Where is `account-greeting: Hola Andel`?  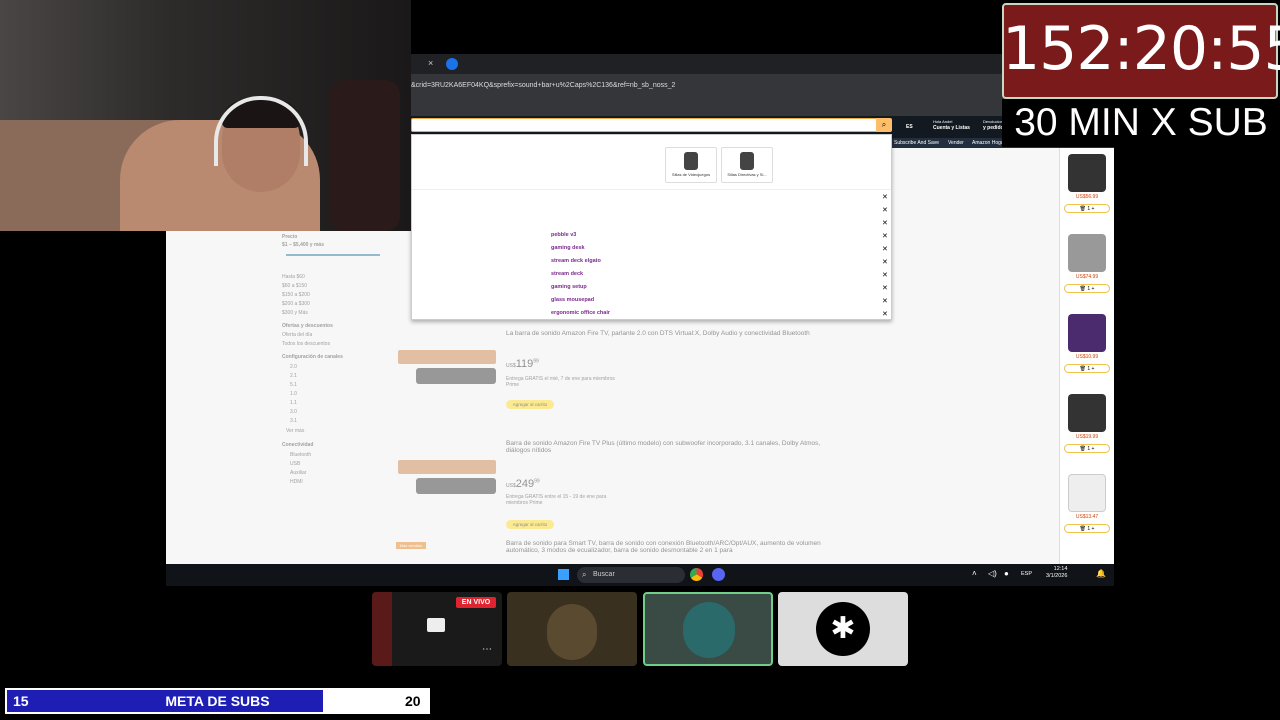
account-greeting: Hola Andel is located at coordinates (943, 121).